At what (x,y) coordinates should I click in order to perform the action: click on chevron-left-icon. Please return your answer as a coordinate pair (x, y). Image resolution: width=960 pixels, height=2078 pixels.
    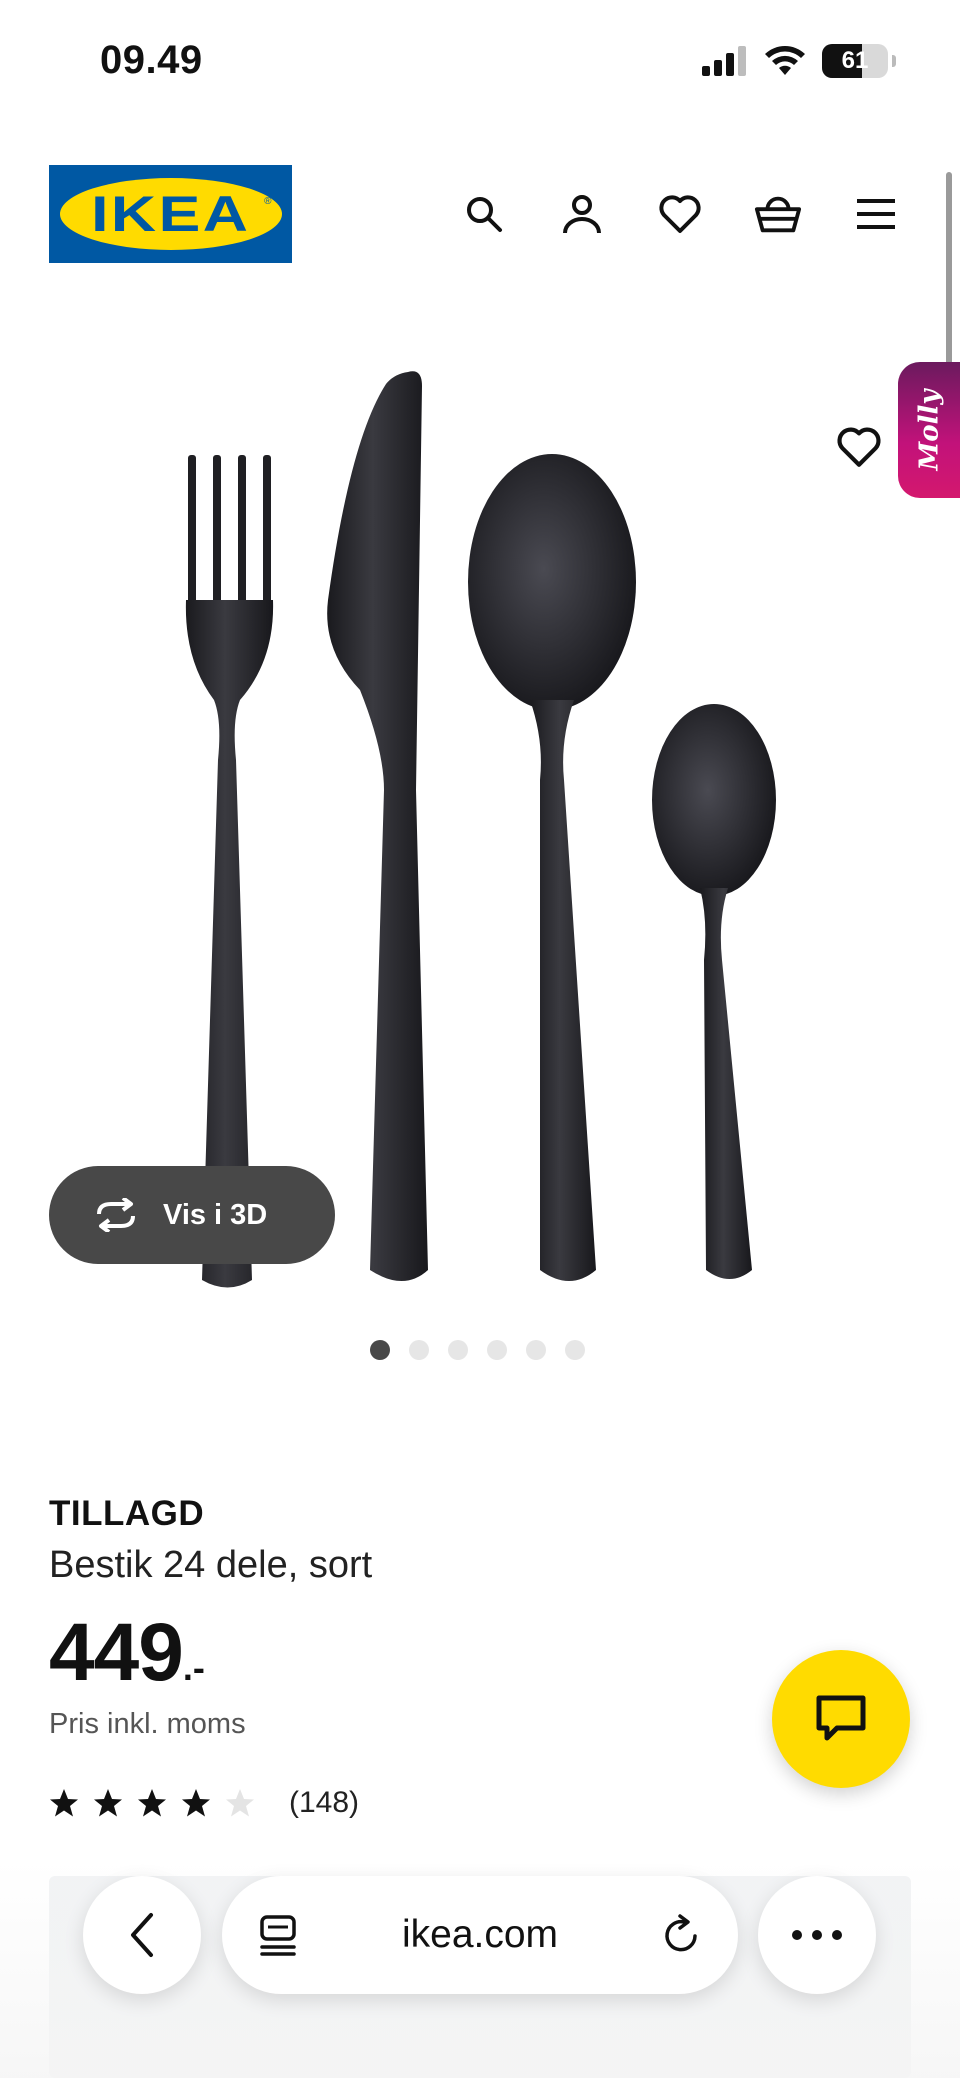
    Looking at the image, I should click on (142, 1935).